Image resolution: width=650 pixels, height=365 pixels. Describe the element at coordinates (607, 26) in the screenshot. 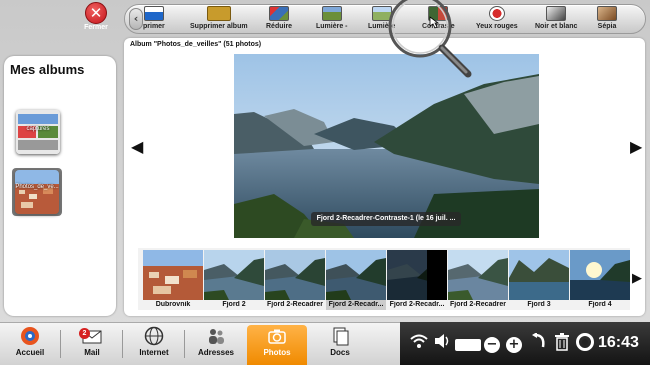

I see `sepia-label: Sépia` at that location.